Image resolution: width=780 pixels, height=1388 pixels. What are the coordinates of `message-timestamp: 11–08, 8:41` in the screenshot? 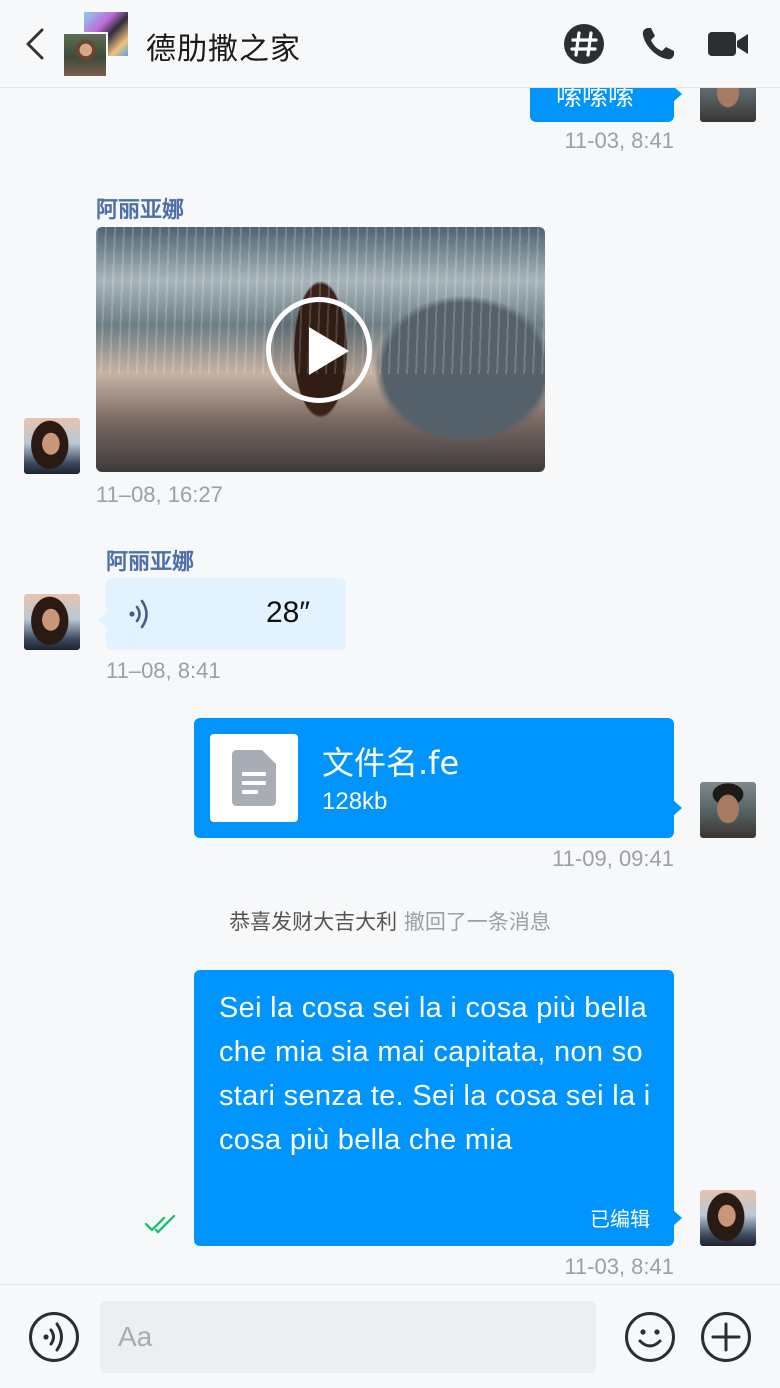 It's located at (163, 670).